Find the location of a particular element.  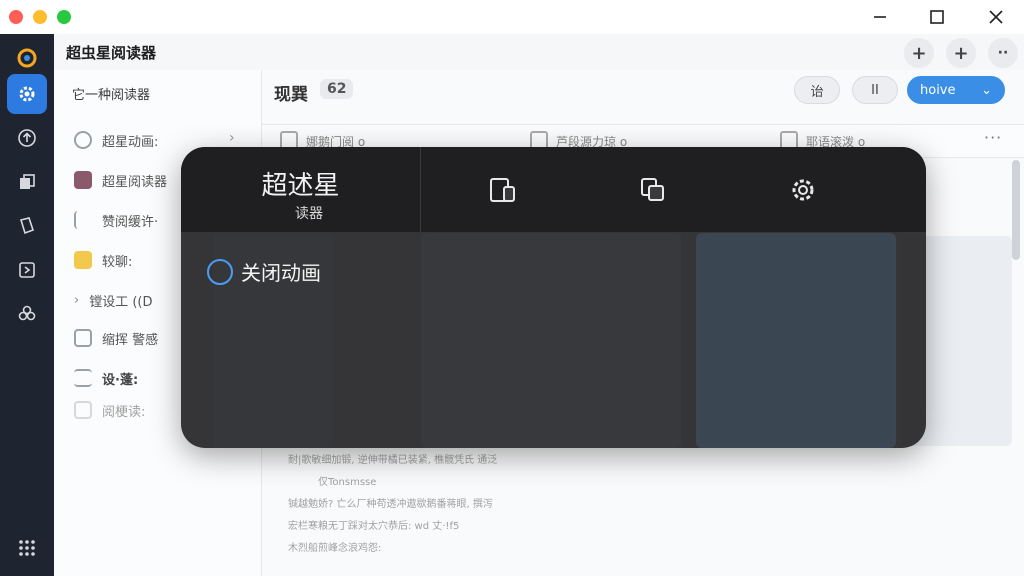

pause-icon: II is located at coordinates (875, 90).